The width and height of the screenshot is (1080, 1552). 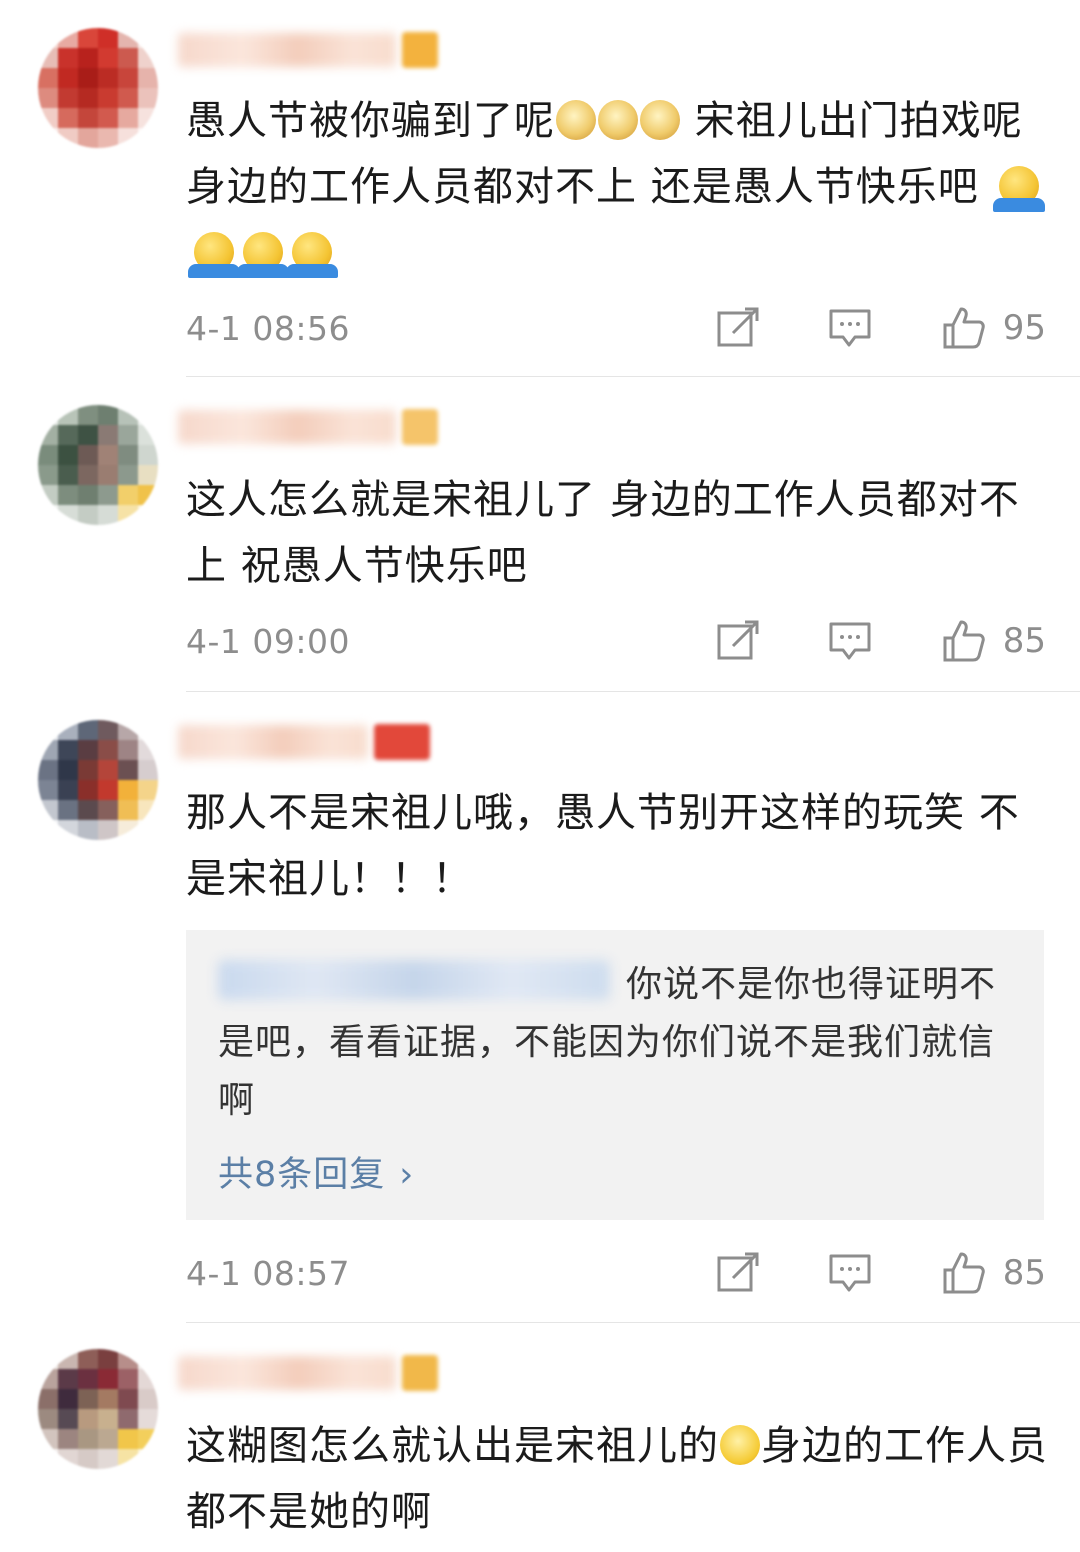 What do you see at coordinates (621, 187) in the screenshot?
I see `comment-text: 愚人节被你骗到了呢 宋祖儿出门拍戏呢 身边的工作人员都对不上 还是愚人节快乐吧` at bounding box center [621, 187].